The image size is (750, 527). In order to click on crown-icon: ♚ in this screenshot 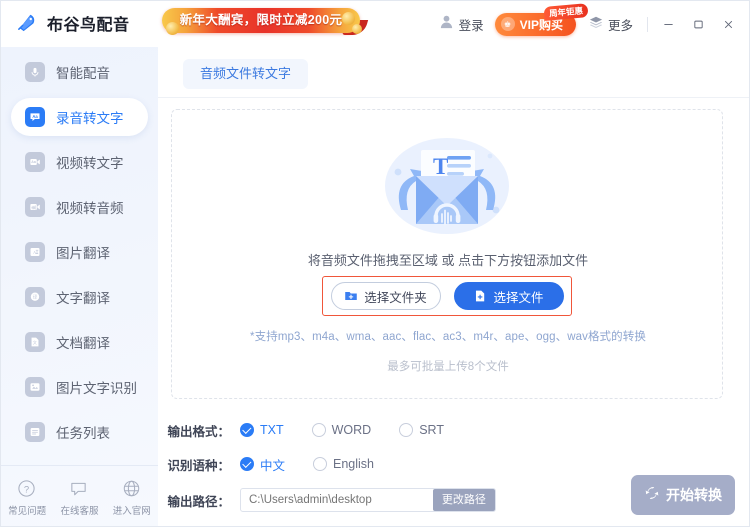, I will do `click(507, 24)`.